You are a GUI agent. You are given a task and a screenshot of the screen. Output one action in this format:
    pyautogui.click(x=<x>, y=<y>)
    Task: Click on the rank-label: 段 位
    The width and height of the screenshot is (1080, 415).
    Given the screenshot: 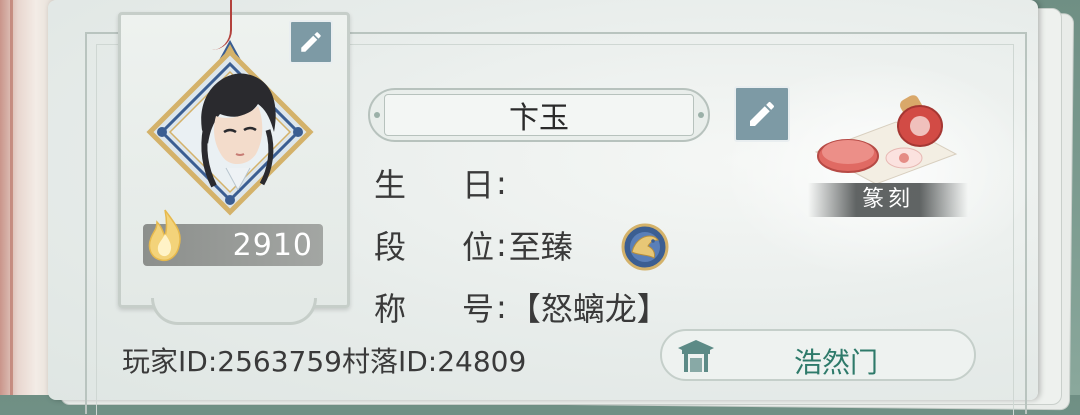 What is the action you would take?
    pyautogui.click(x=434, y=247)
    